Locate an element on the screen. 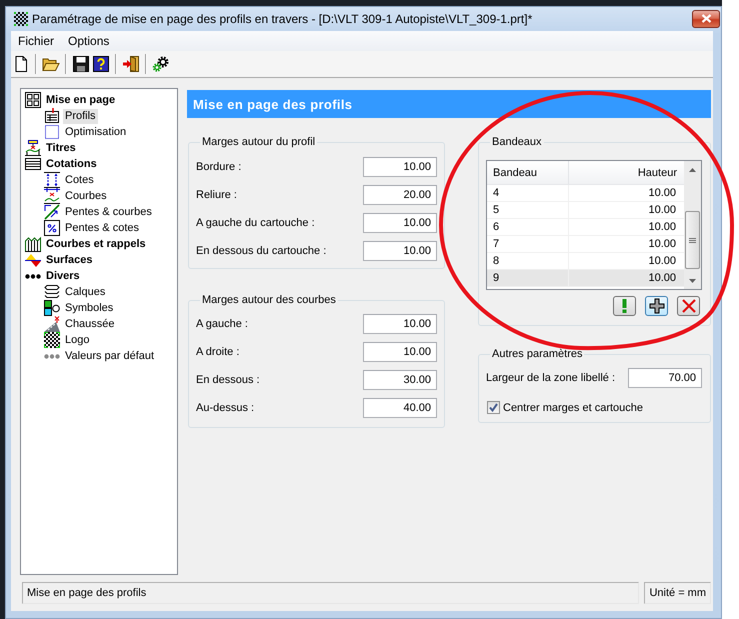 The width and height of the screenshot is (739, 619). layers-icon is located at coordinates (52, 292).